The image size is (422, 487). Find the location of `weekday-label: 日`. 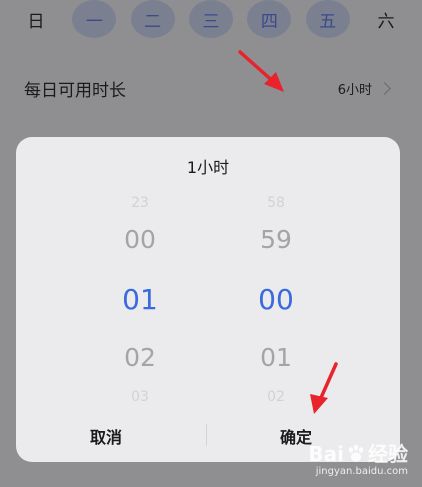

weekday-label: 日 is located at coordinates (36, 21).